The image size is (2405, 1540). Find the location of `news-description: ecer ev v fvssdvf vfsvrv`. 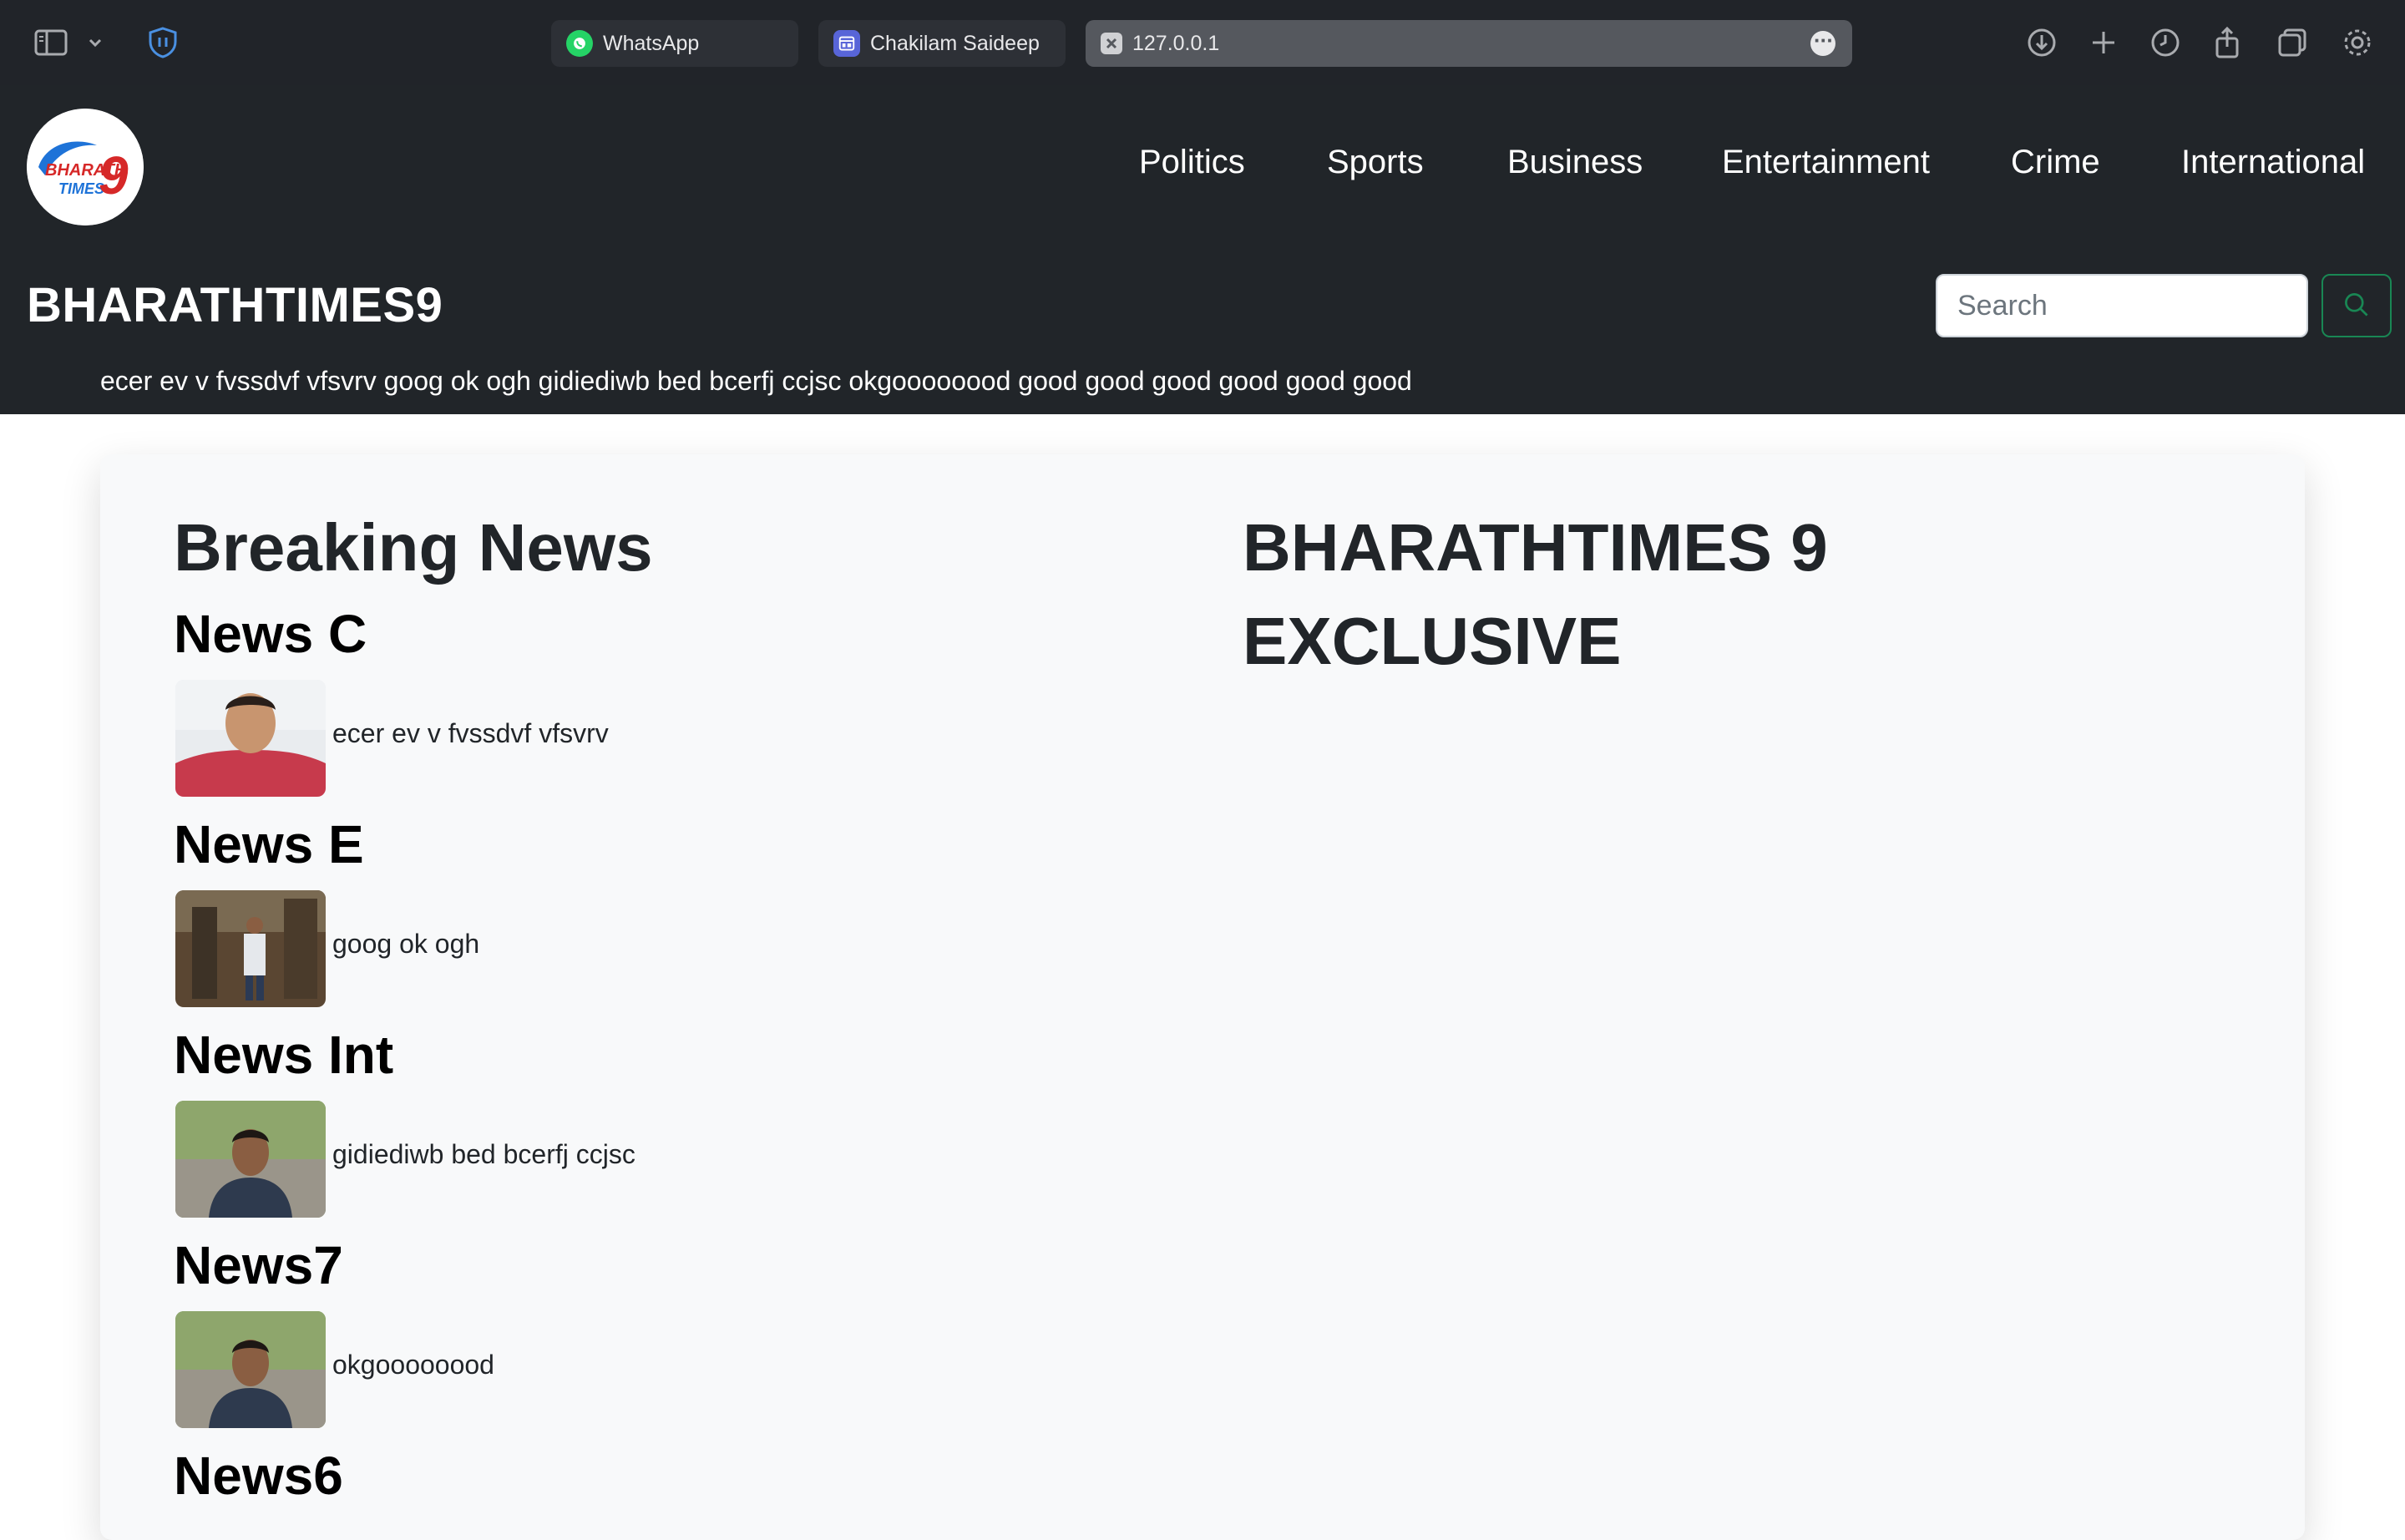

news-description: ecer ev v fvssdvf vfsvrv is located at coordinates (471, 733).